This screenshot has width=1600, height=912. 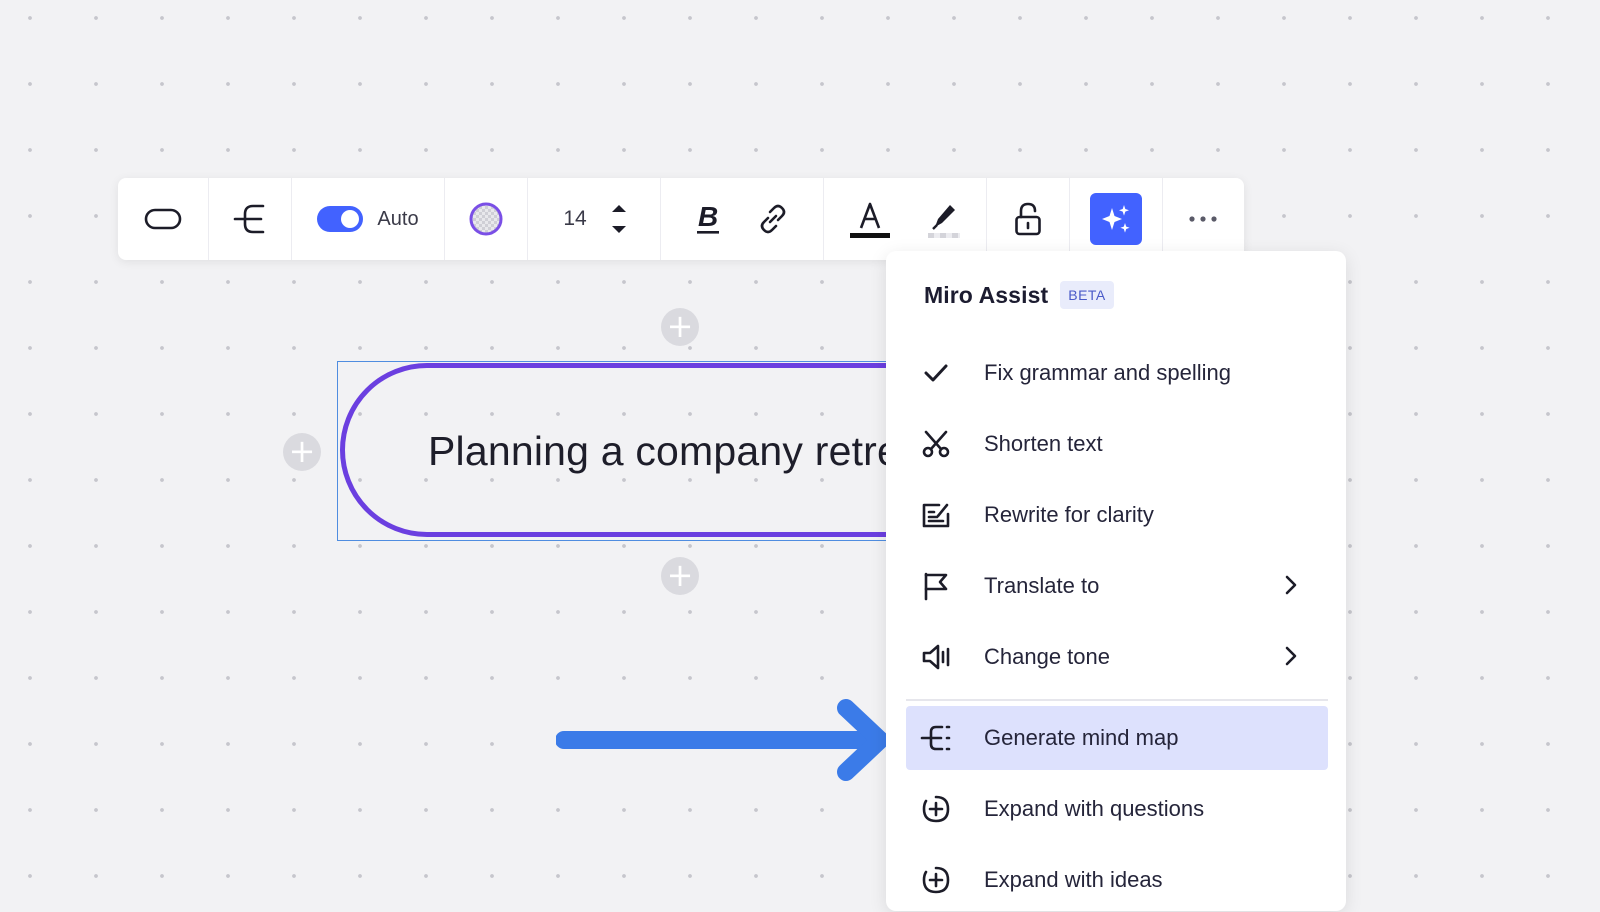 I want to click on svg-text: B, so click(x=708, y=216).